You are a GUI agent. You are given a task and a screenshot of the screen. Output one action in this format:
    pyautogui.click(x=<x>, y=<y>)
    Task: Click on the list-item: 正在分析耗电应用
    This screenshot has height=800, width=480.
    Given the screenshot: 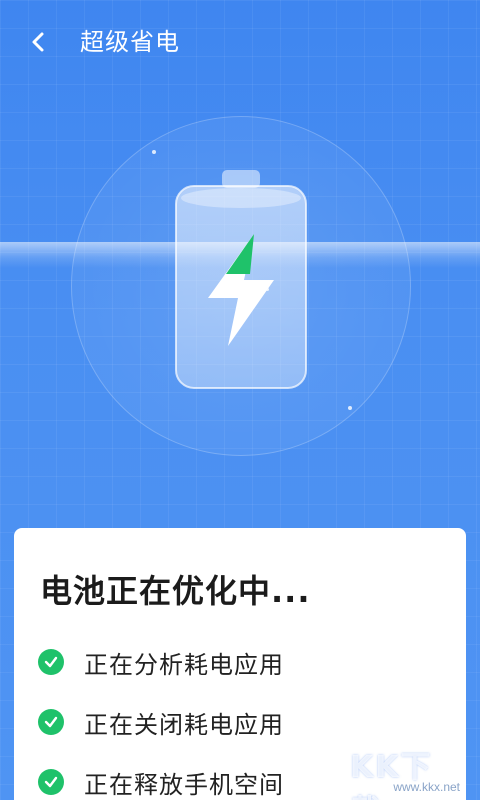 What is the action you would take?
    pyautogui.click(x=238, y=662)
    